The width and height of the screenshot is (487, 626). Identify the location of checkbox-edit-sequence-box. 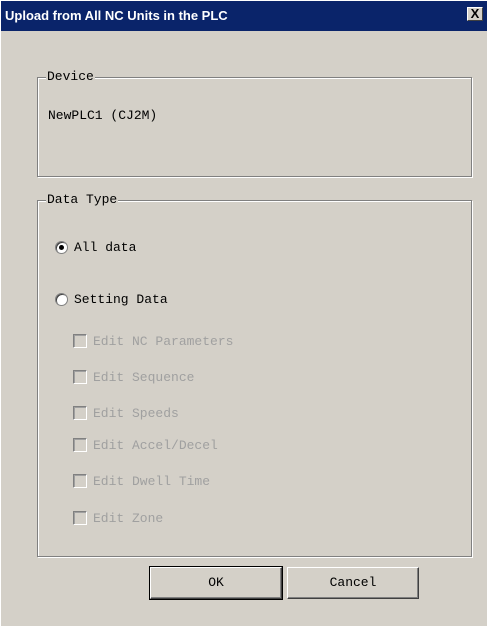
(80, 377).